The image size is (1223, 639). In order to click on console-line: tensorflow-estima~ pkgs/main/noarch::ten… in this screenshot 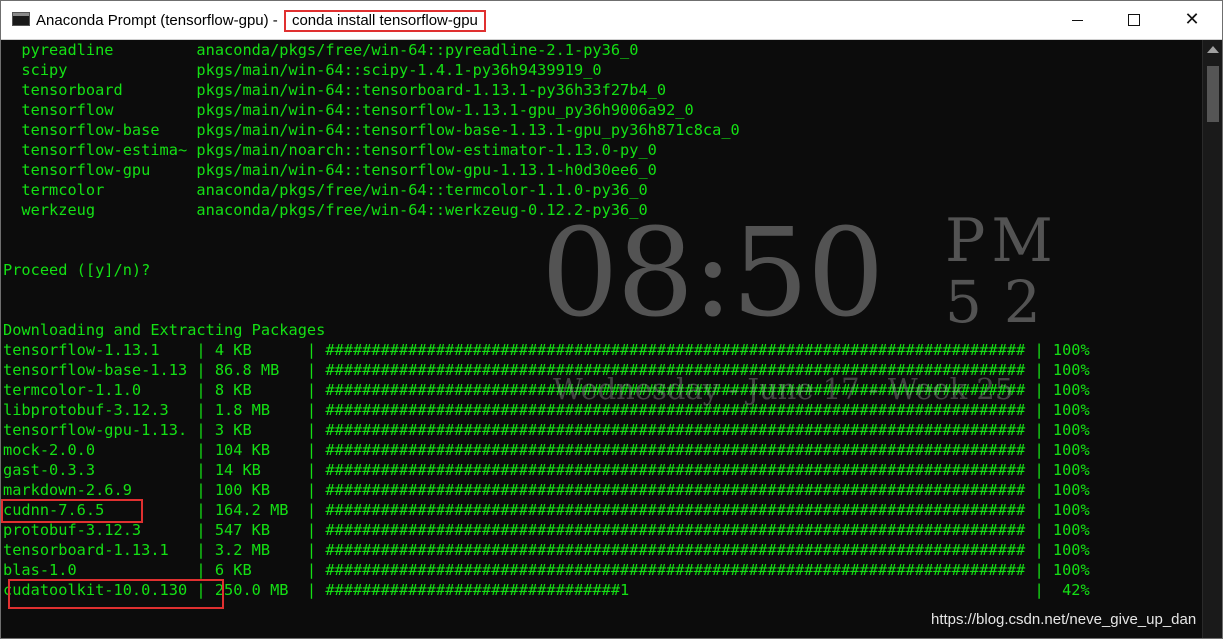, I will do `click(330, 150)`.